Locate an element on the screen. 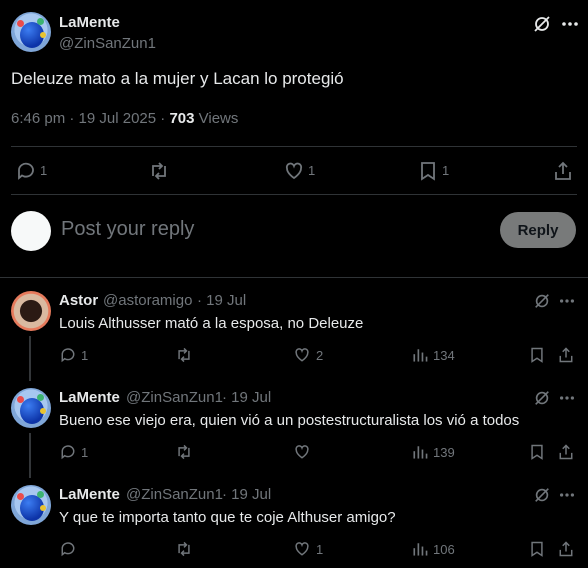 Image resolution: width=588 pixels, height=568 pixels. author-handle: @astoramigo is located at coordinates (147, 300).